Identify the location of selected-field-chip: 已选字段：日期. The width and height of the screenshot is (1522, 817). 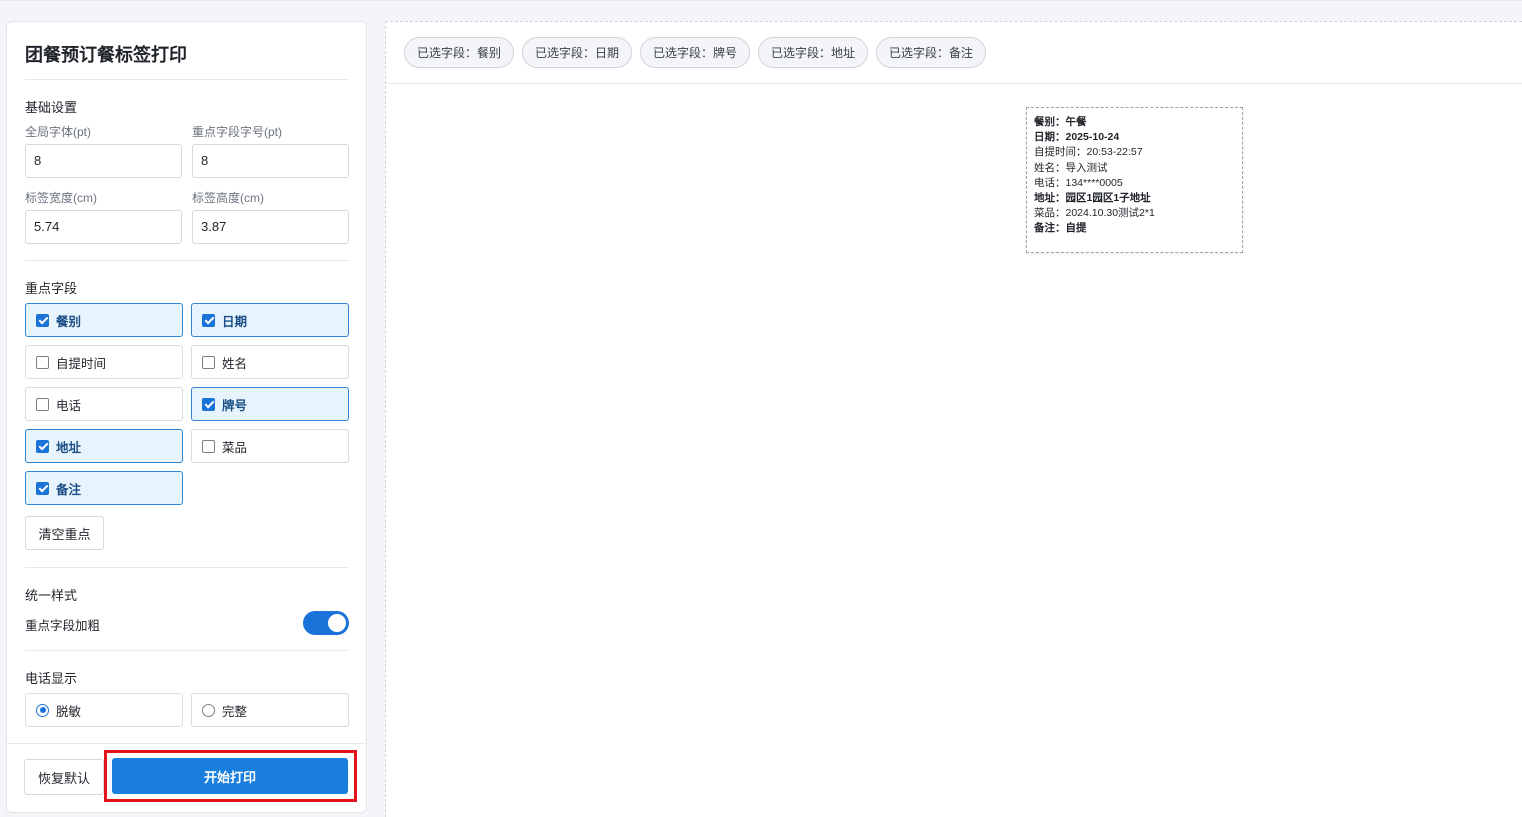
(577, 52).